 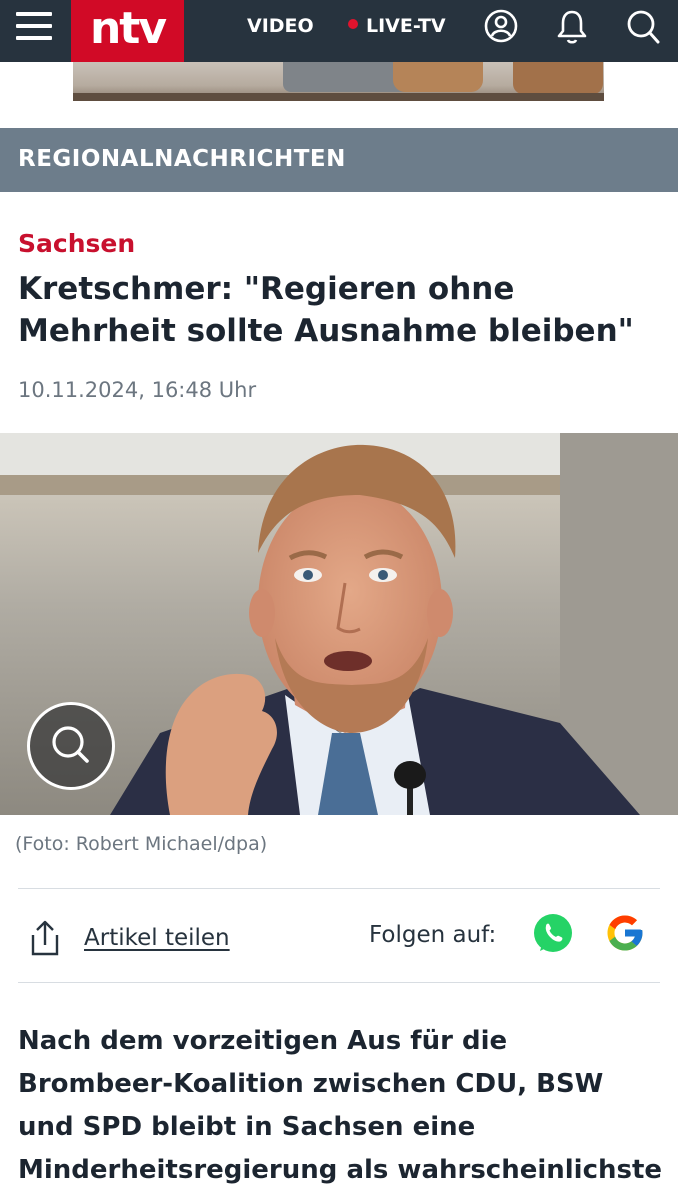 What do you see at coordinates (127, 31) in the screenshot?
I see `ntv-logo: ntv` at bounding box center [127, 31].